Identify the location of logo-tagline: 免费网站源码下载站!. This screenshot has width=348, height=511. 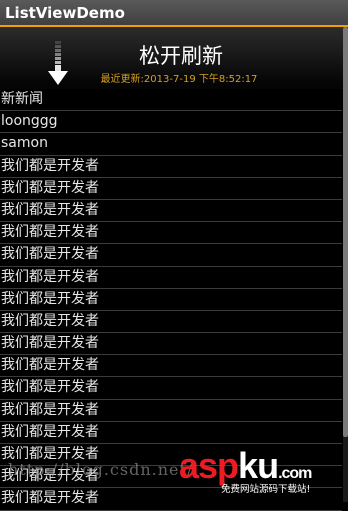
(266, 489).